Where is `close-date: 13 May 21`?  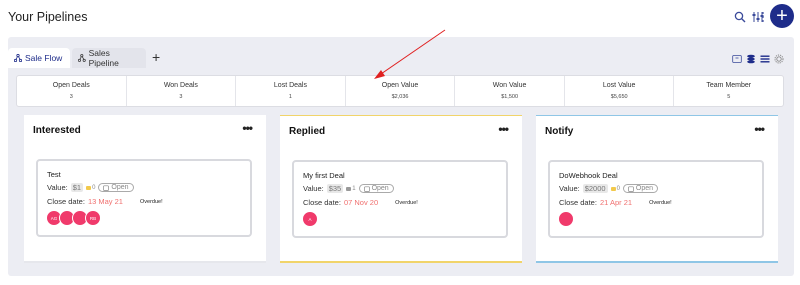 close-date: 13 May 21 is located at coordinates (105, 201).